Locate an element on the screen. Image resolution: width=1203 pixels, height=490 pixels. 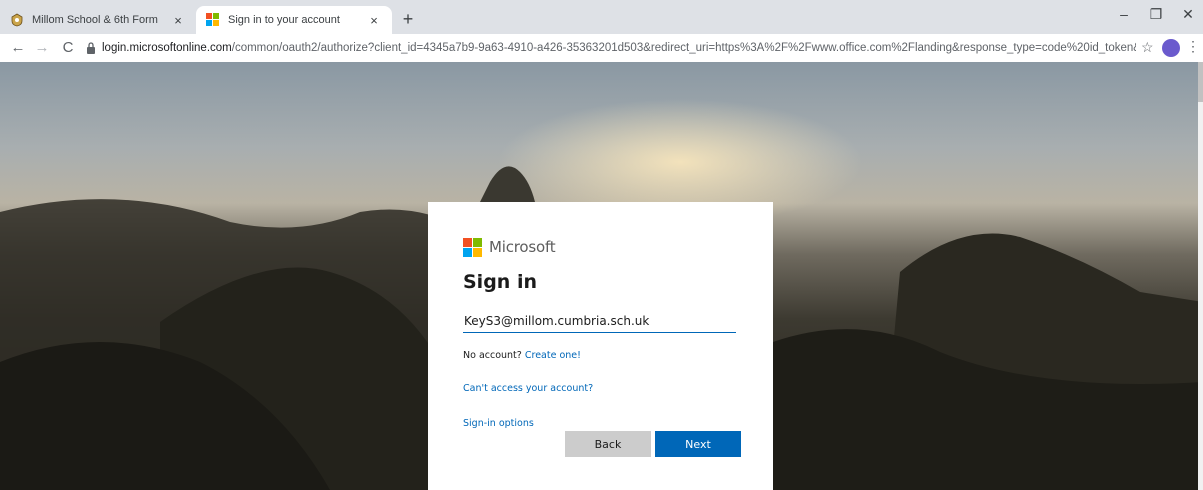
no-account-text: No account? is located at coordinates (494, 355).